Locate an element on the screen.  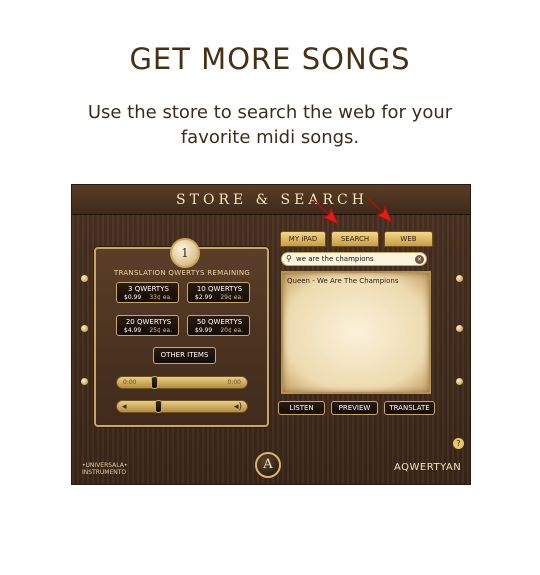
window-title: STORE & SEARCH is located at coordinates (272, 200).